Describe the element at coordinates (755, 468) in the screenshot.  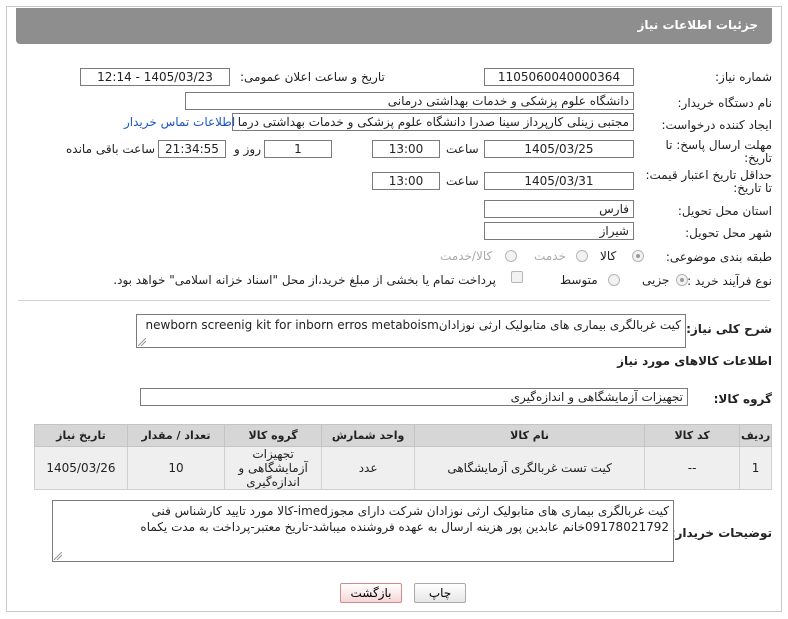
I see `cell-row-number: 1` at that location.